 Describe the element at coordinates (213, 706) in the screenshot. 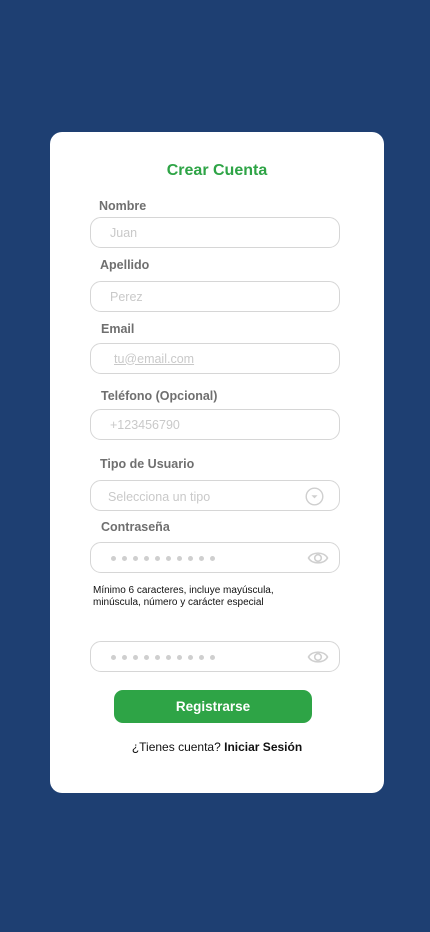

I see `register-button: Registrarse` at that location.